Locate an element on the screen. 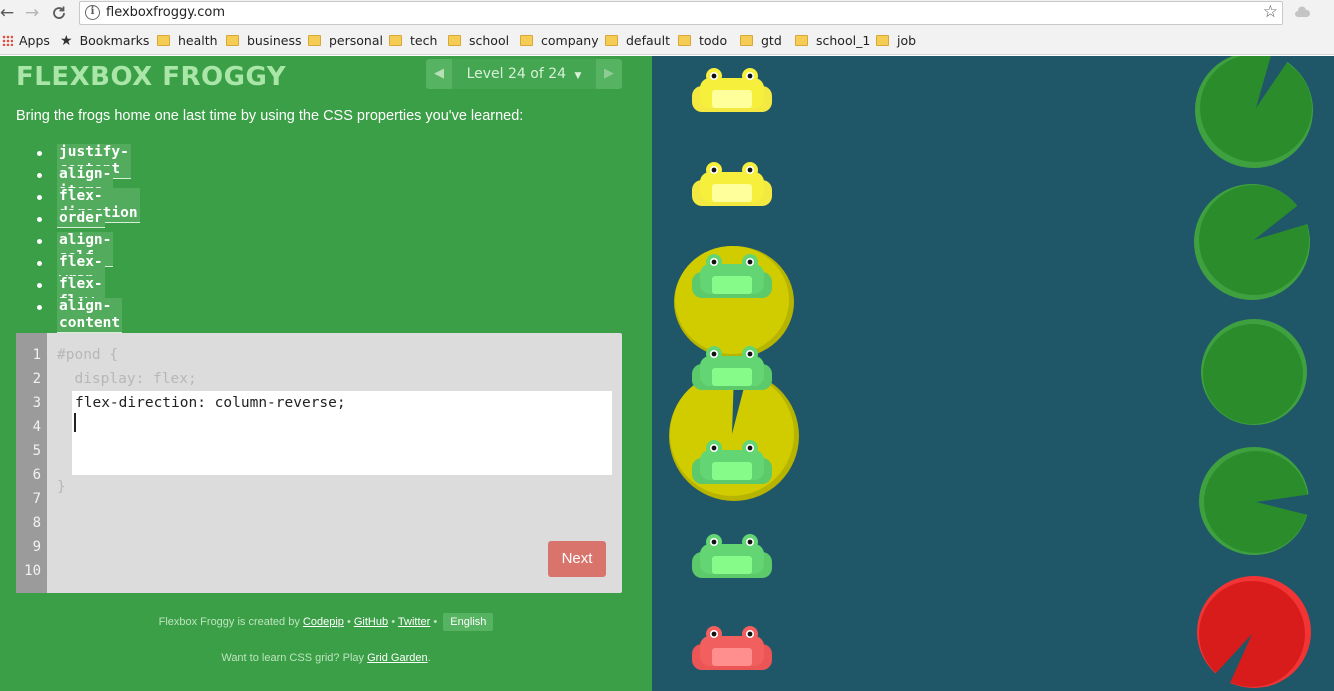 This screenshot has width=1334, height=691. bookmark-folder-school-1: school_1 is located at coordinates (832, 41).